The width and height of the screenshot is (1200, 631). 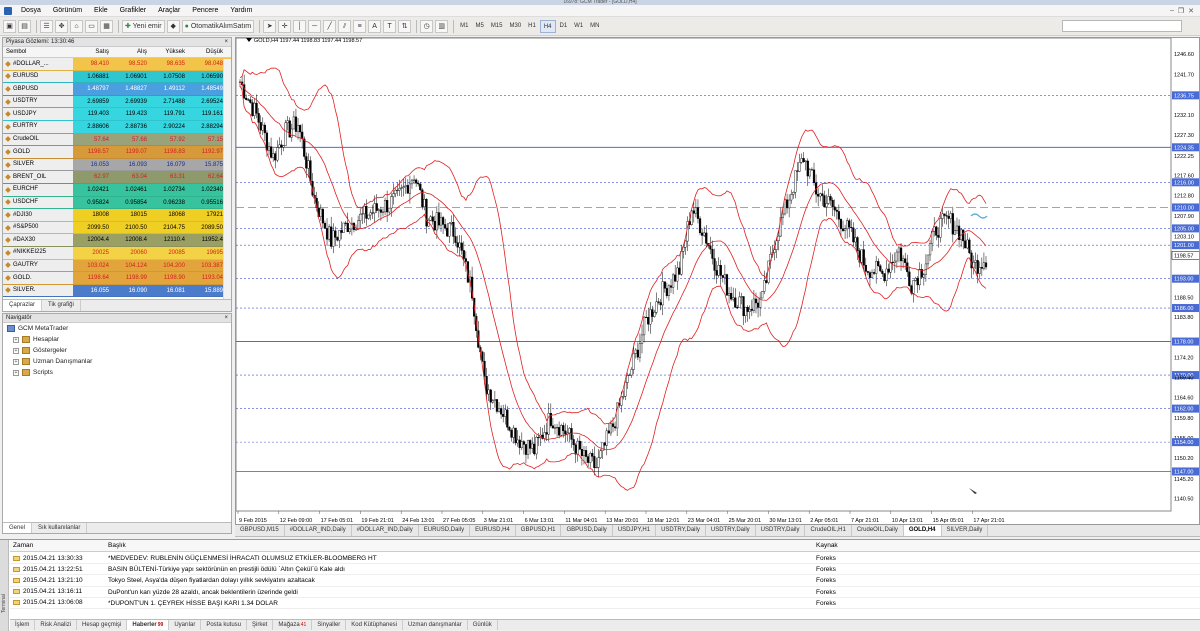 I want to click on timeframe-w1: W1, so click(x=578, y=26).